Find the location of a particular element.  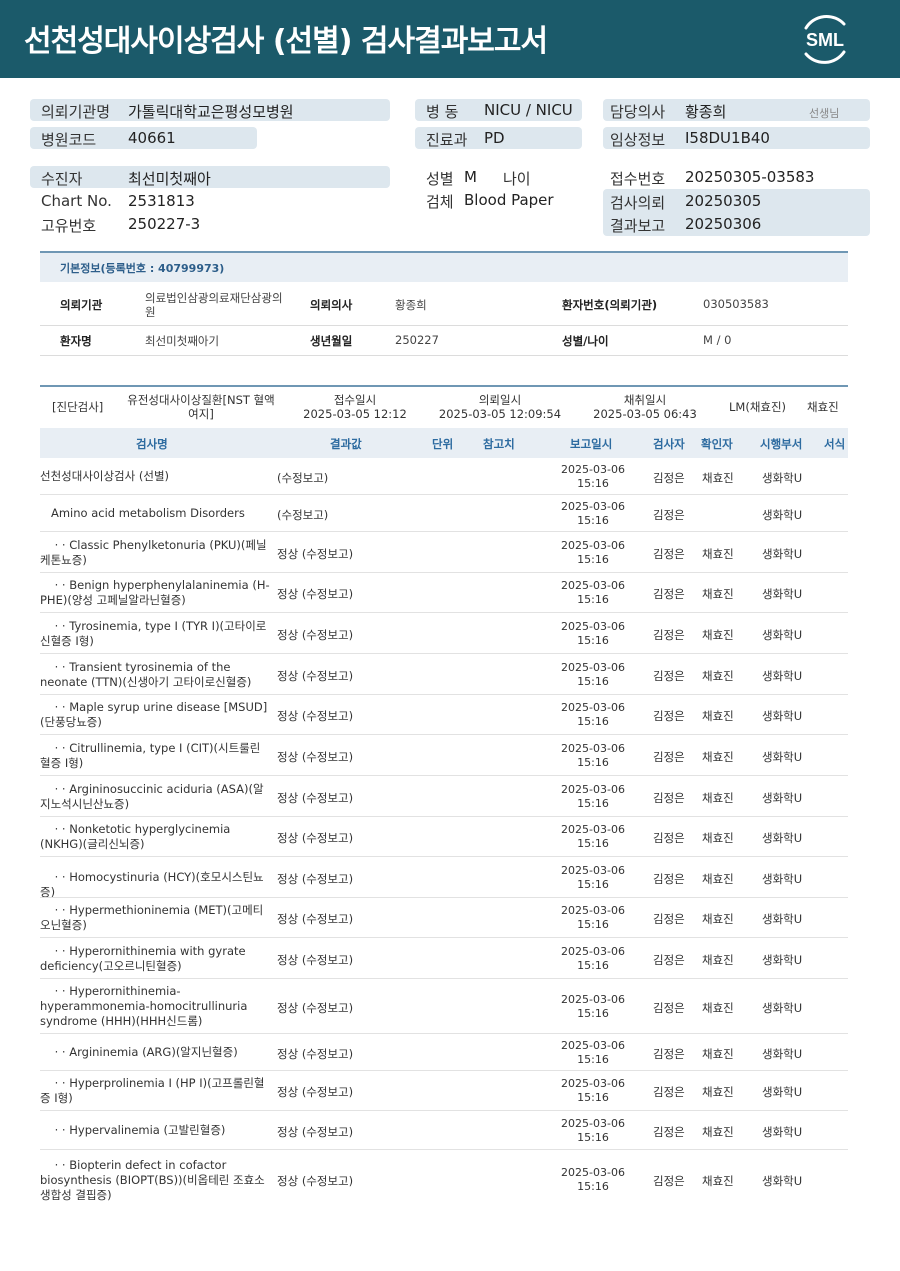

request-value: 20250305 is located at coordinates (723, 201).